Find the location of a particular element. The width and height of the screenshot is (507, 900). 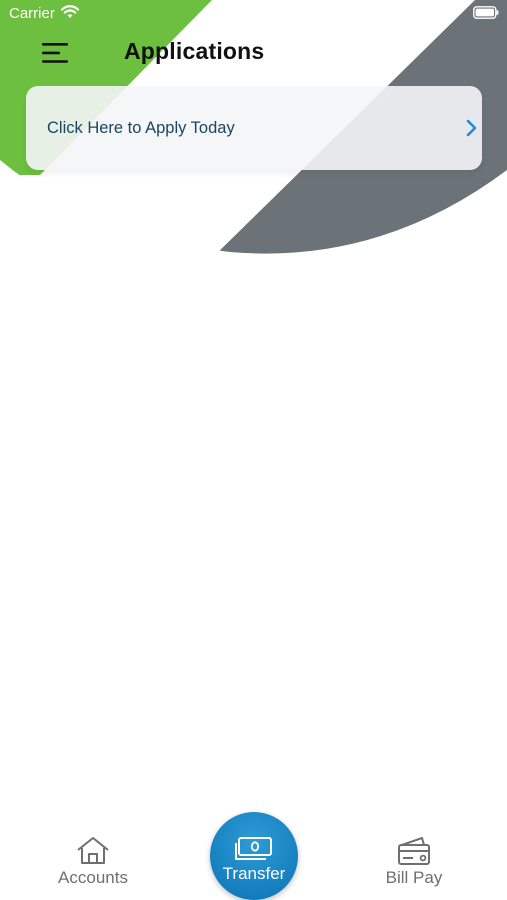

menu-button is located at coordinates (55, 53).